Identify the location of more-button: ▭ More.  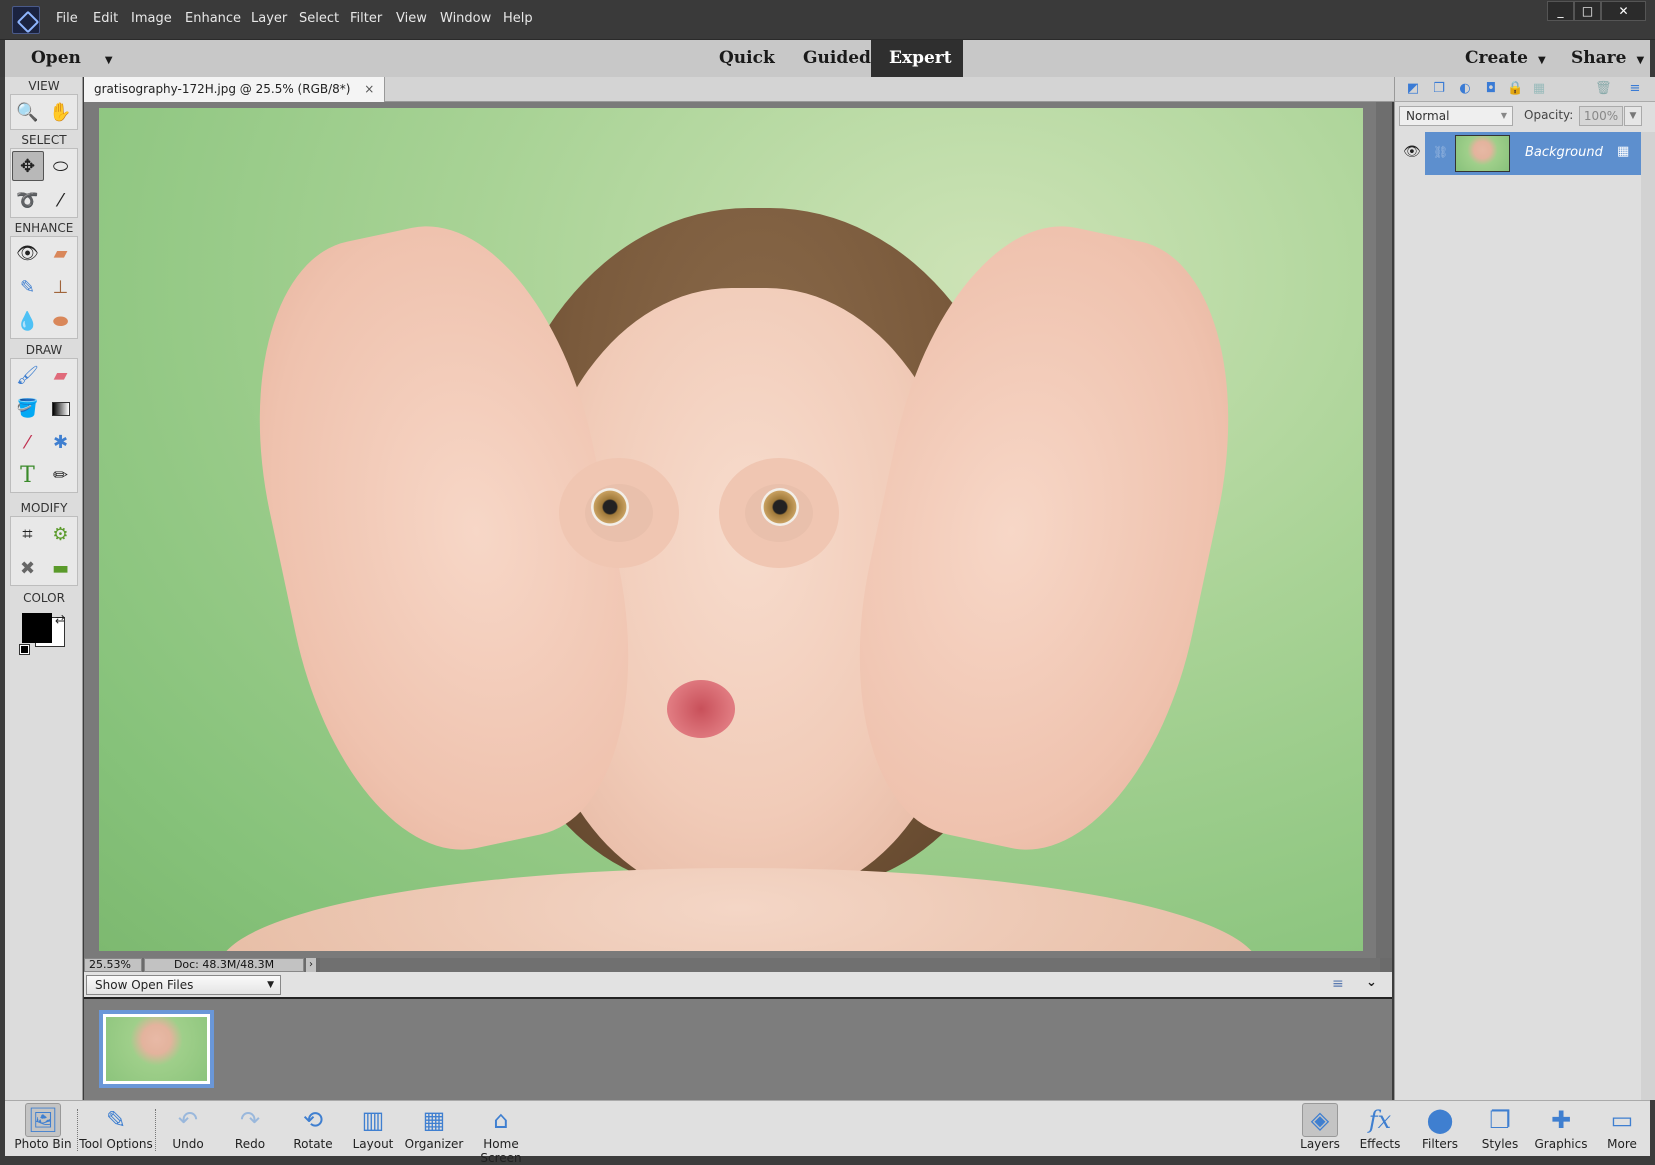
(1622, 1129).